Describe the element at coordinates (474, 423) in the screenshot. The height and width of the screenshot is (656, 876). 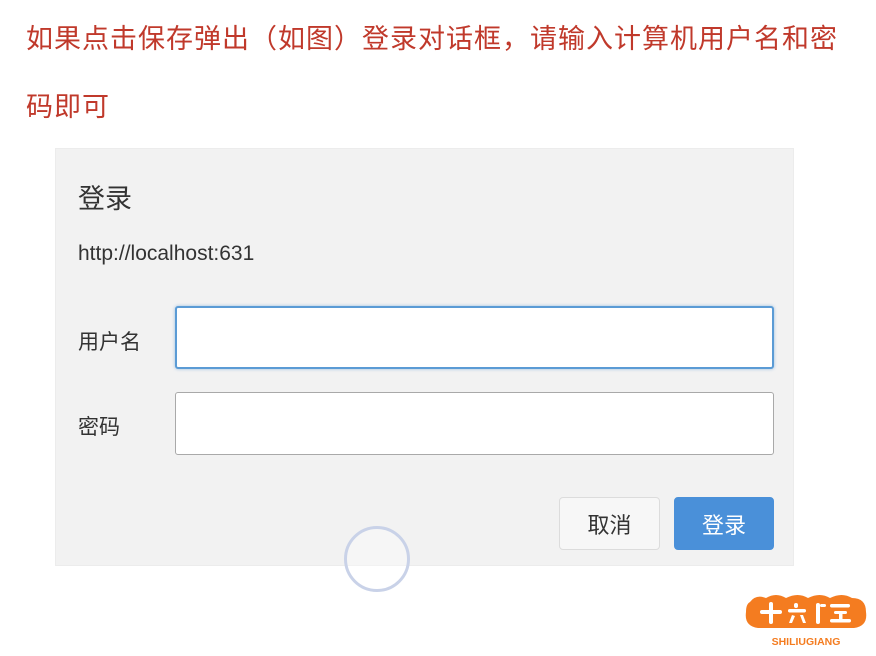
I see `password-input` at that location.